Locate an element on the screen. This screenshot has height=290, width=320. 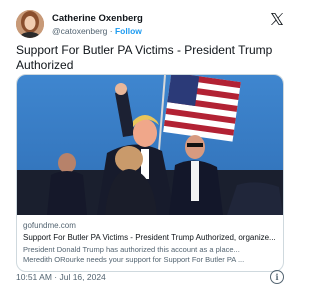
tweet-timestamp: 10:51 AM · Jul 16, 2024 is located at coordinates (61, 277).